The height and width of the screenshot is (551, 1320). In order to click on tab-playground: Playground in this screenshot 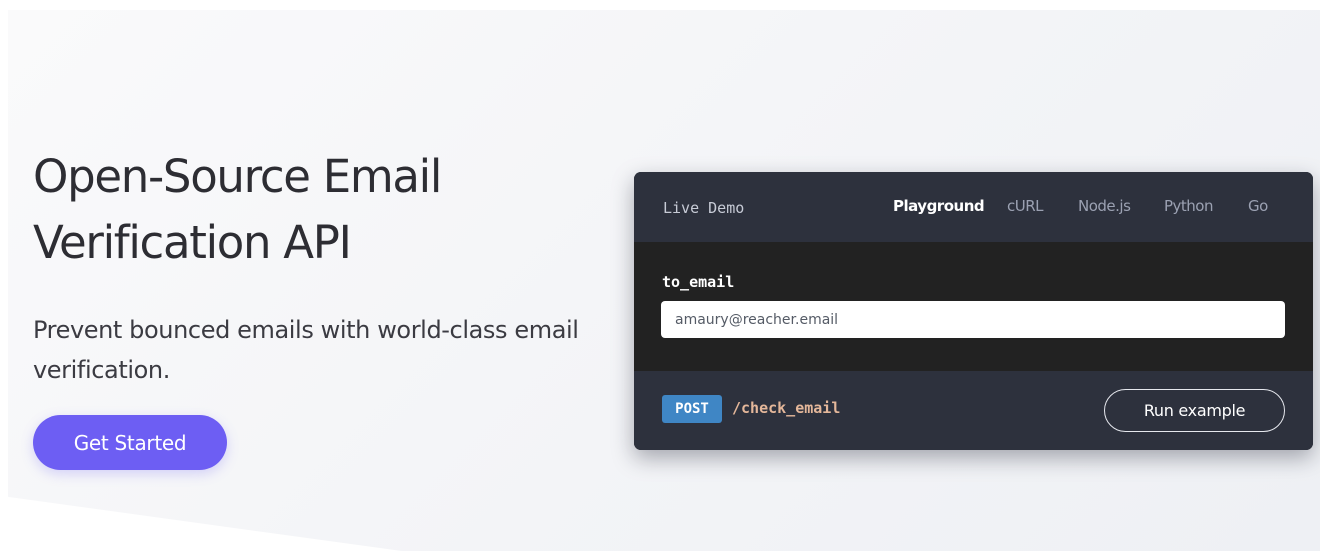, I will do `click(939, 206)`.